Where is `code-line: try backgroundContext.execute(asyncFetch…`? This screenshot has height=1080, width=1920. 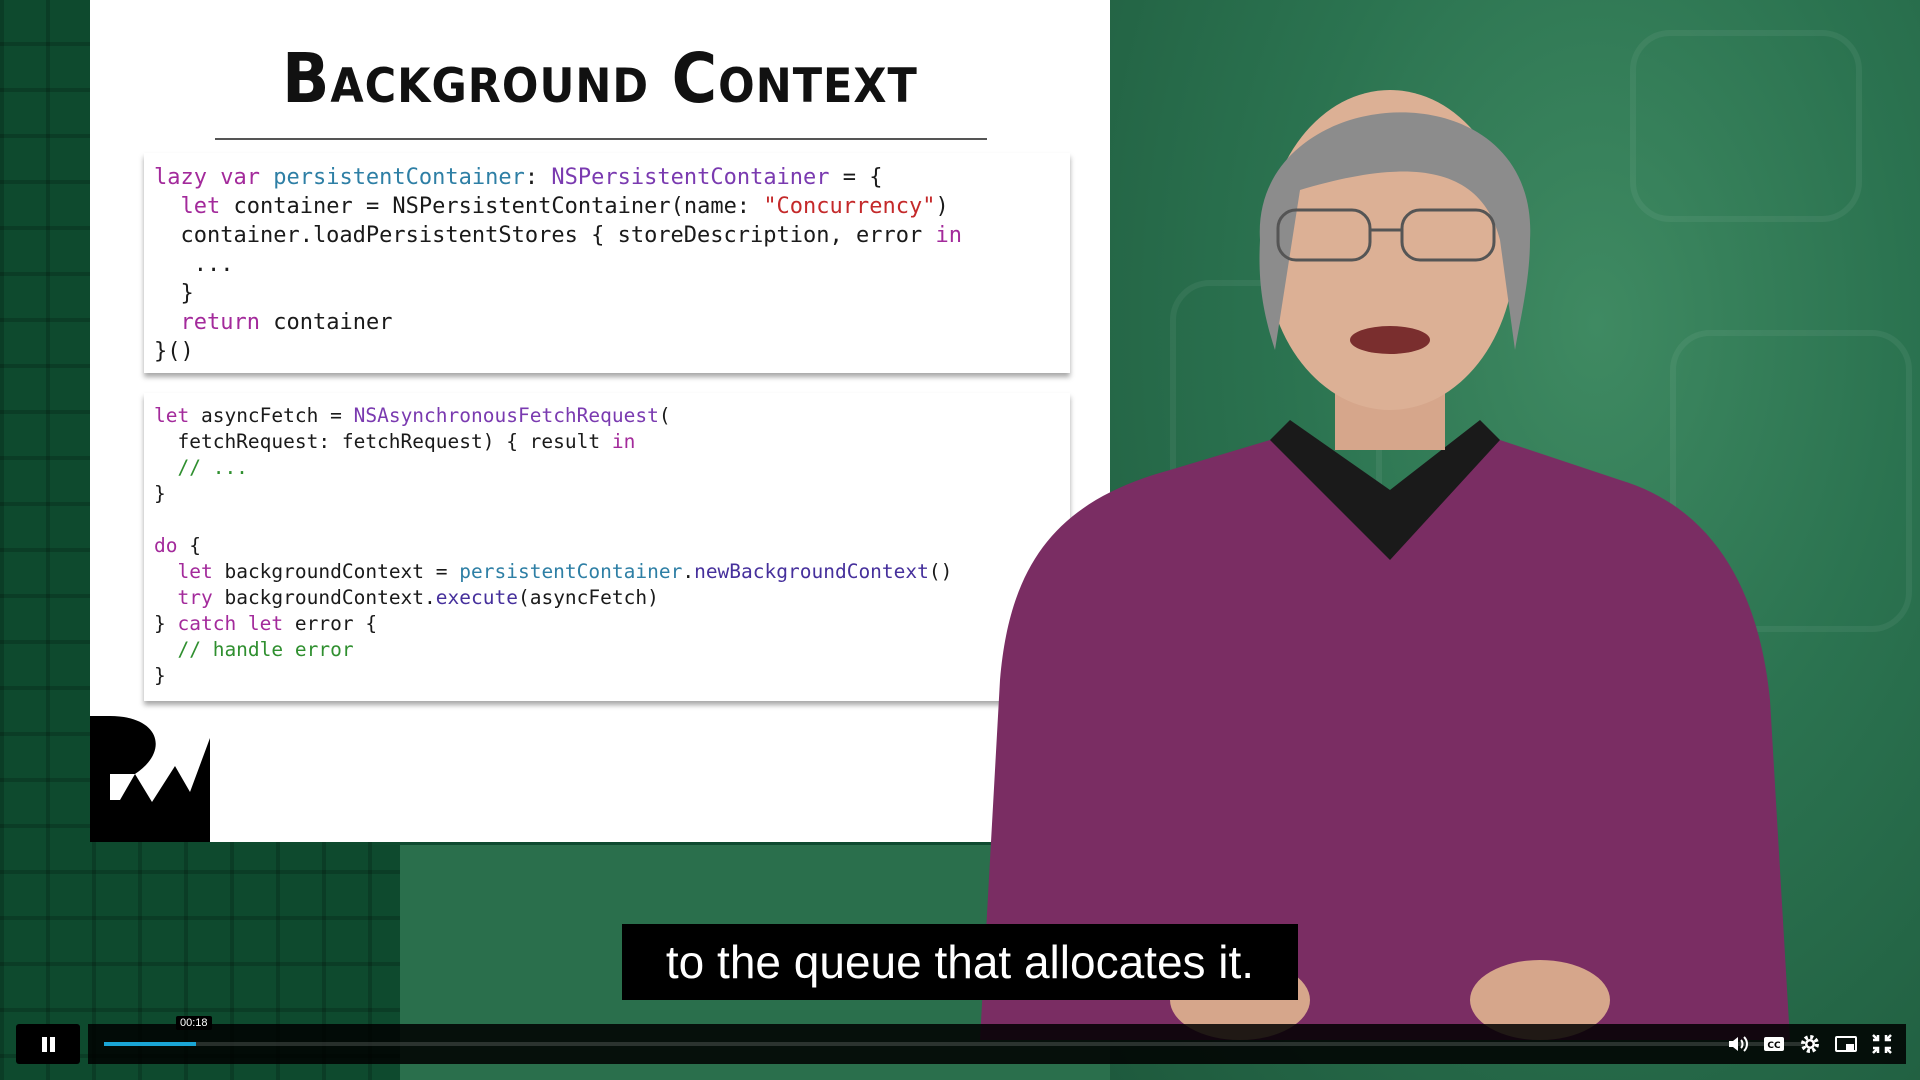 code-line: try backgroundContext.execute(asyncFetch… is located at coordinates (612, 598).